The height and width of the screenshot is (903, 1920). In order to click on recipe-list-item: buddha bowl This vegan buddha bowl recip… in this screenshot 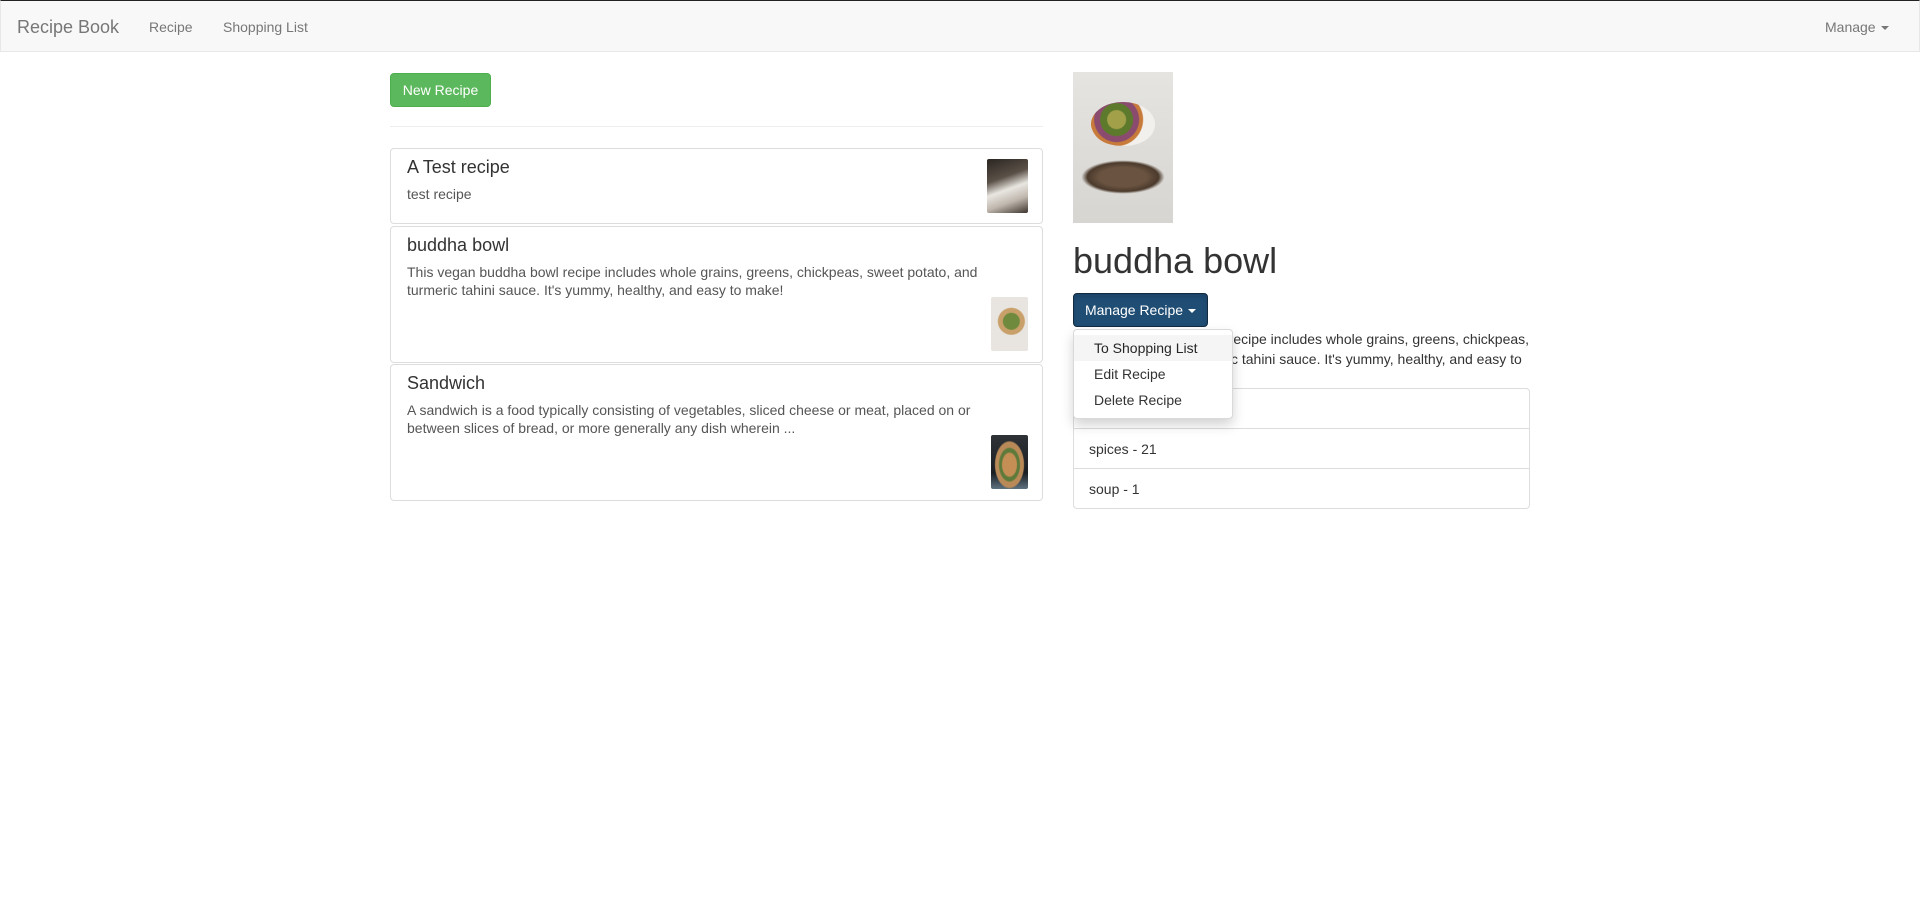, I will do `click(716, 294)`.